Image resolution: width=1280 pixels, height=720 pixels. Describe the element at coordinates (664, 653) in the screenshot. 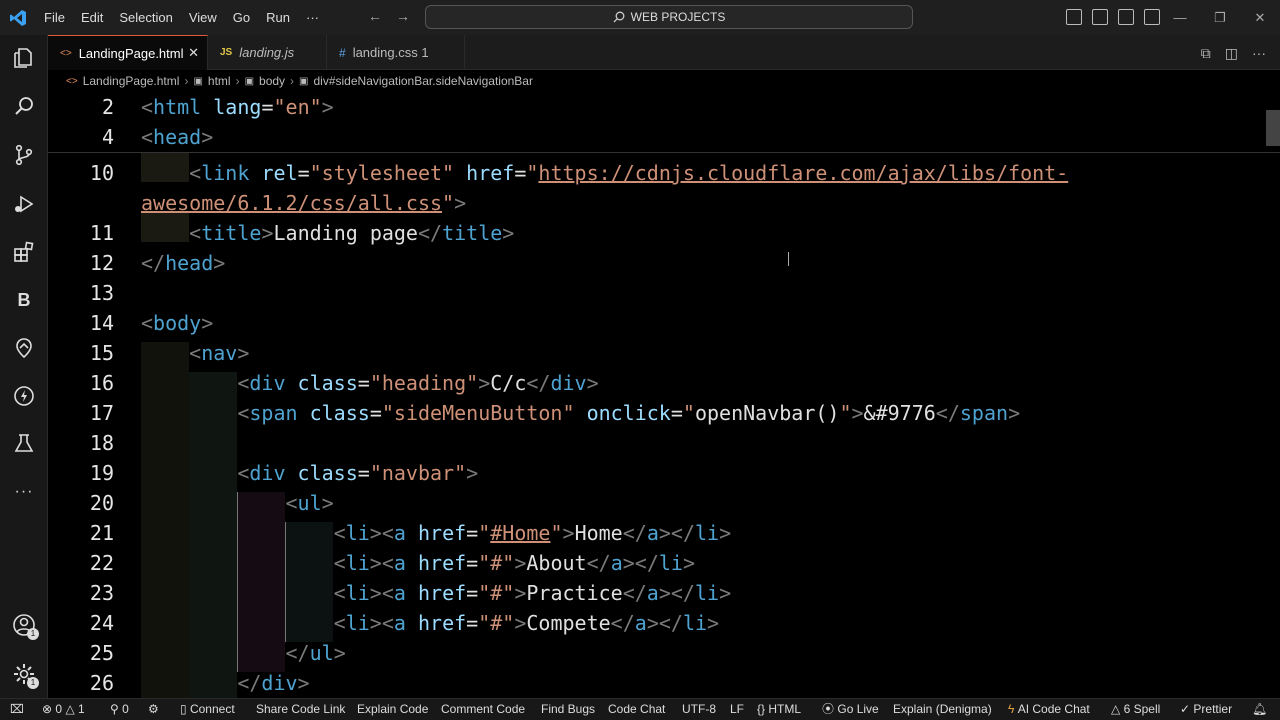

I see `code-line: 25 </ul>` at that location.